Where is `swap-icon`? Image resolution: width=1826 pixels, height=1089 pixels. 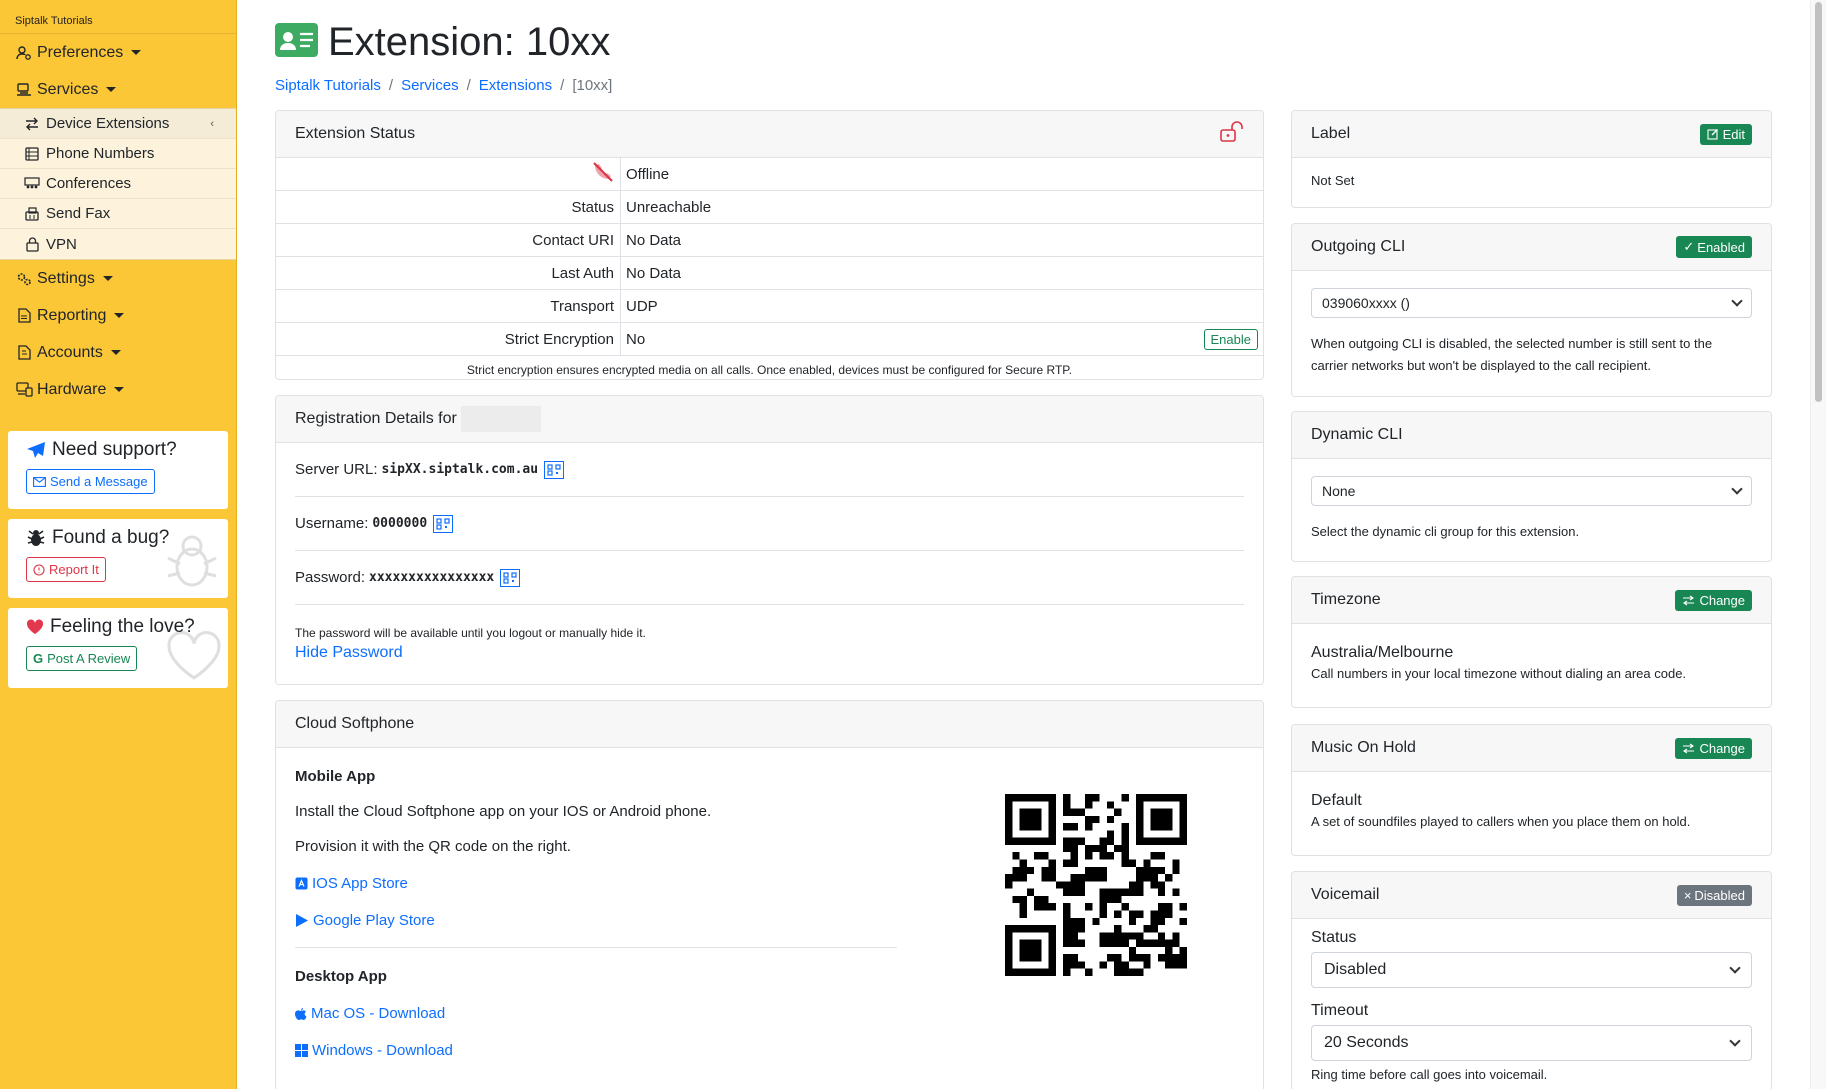
swap-icon is located at coordinates (1688, 748).